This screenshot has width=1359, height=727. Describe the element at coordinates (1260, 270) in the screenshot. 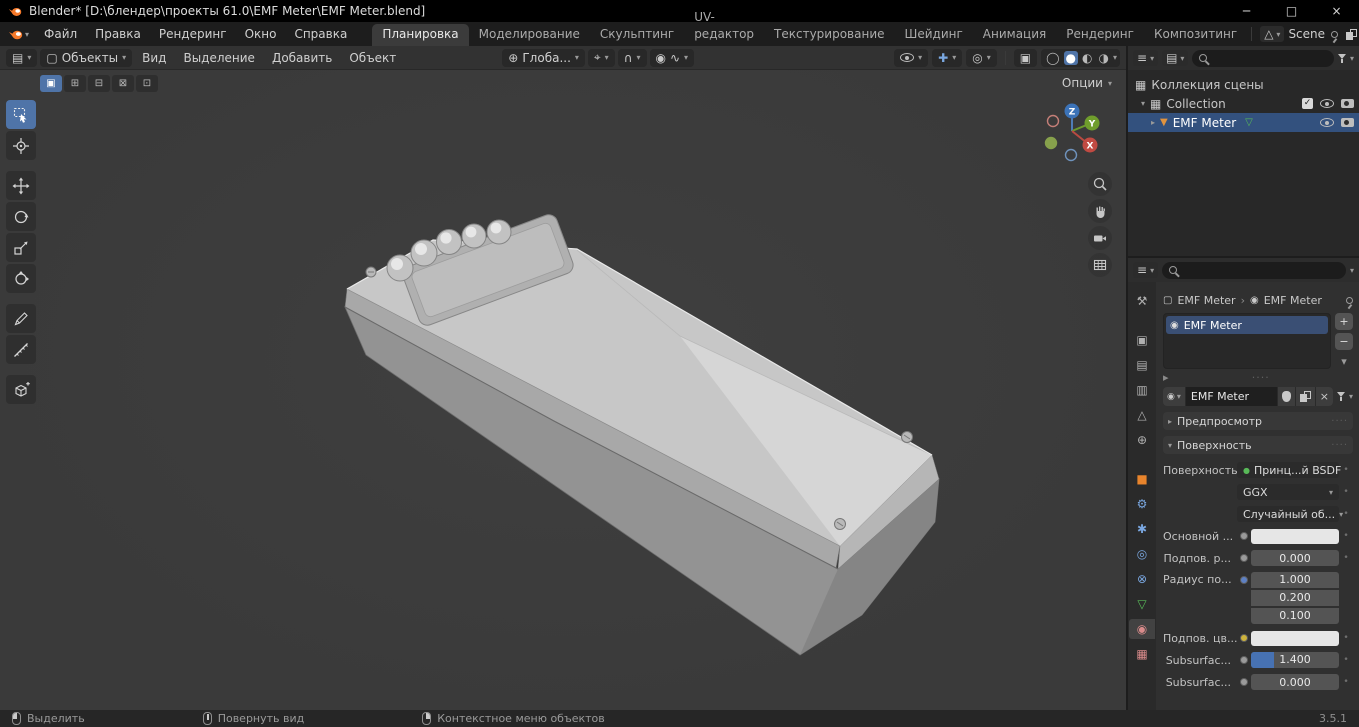

I see `properties-search-input` at that location.